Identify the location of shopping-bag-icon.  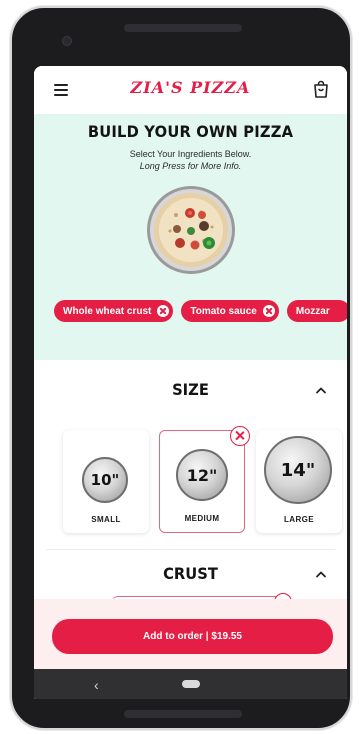
(321, 89).